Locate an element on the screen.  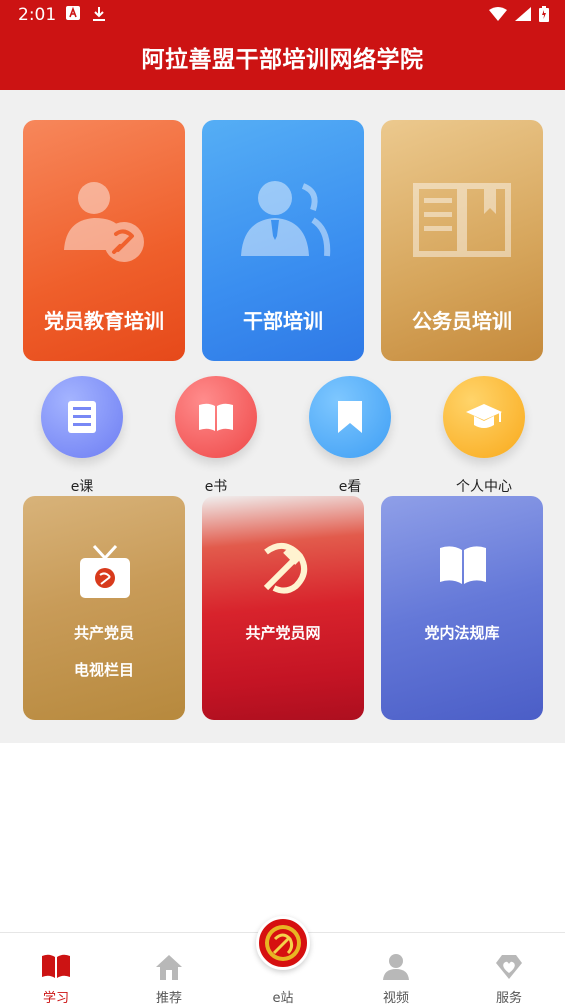
nav-label: 学习 is located at coordinates (55, 997).